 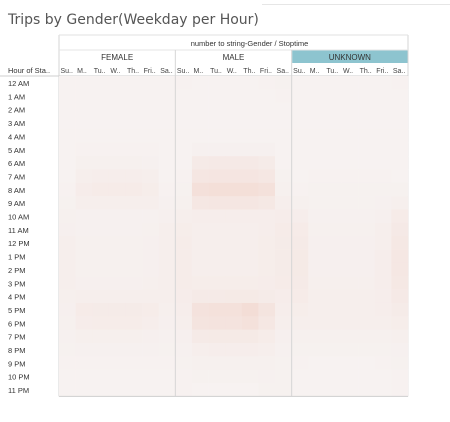 I want to click on hour-label: 6 PM, so click(x=17, y=323).